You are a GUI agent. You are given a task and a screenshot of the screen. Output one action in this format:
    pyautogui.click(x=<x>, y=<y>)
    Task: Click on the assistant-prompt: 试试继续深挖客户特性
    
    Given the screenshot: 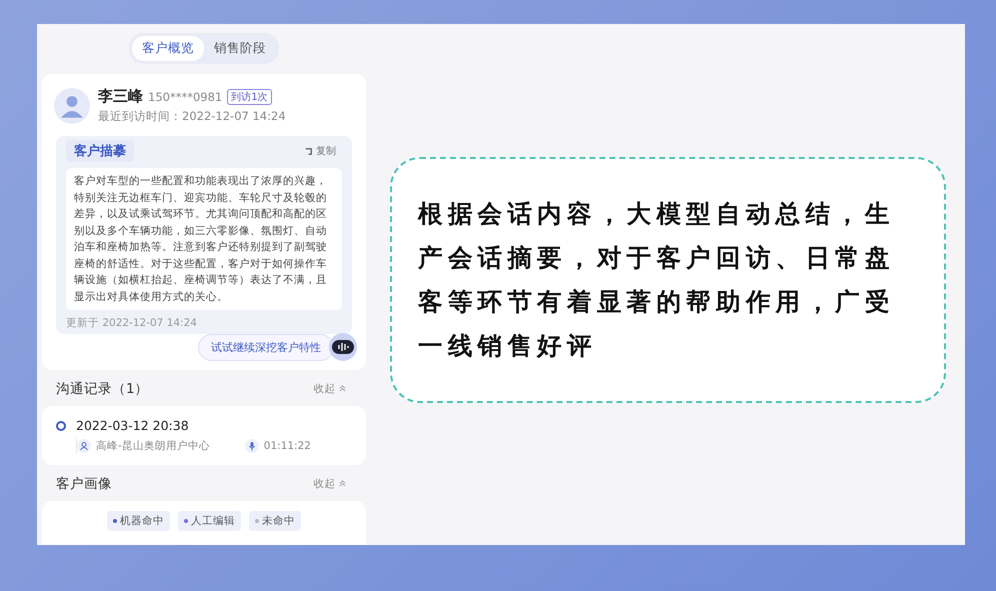 What is the action you would take?
    pyautogui.click(x=266, y=347)
    